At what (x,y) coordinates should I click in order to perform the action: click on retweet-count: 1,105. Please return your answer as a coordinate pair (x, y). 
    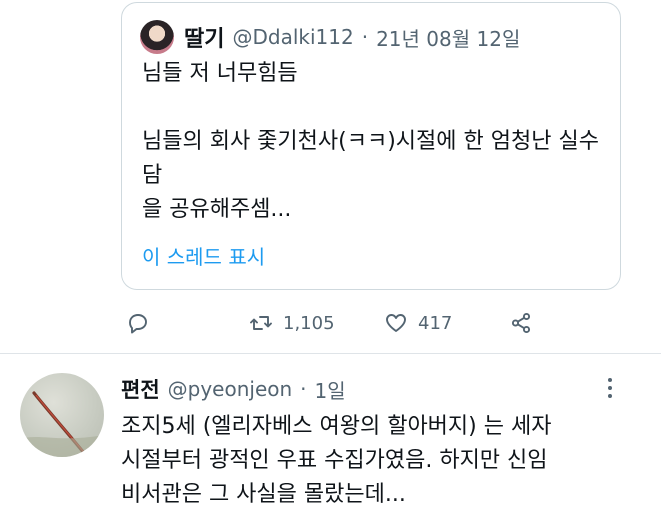
    Looking at the image, I should click on (309, 323).